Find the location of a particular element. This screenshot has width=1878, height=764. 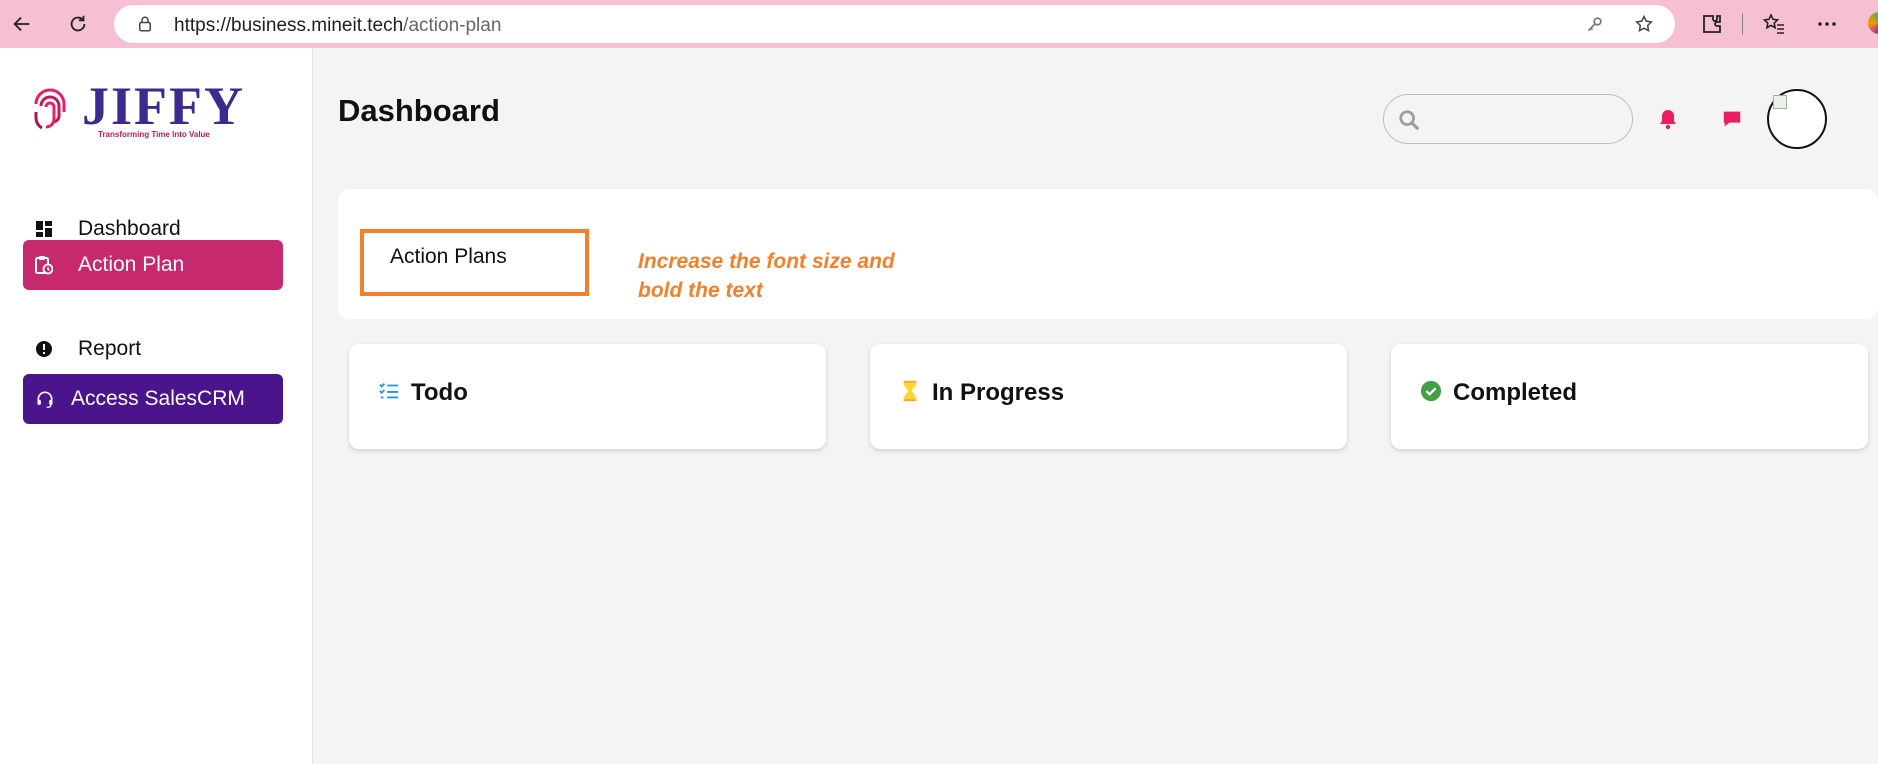

browser-toolbar: https://business.mineit.tech/action-plan is located at coordinates (939, 24).